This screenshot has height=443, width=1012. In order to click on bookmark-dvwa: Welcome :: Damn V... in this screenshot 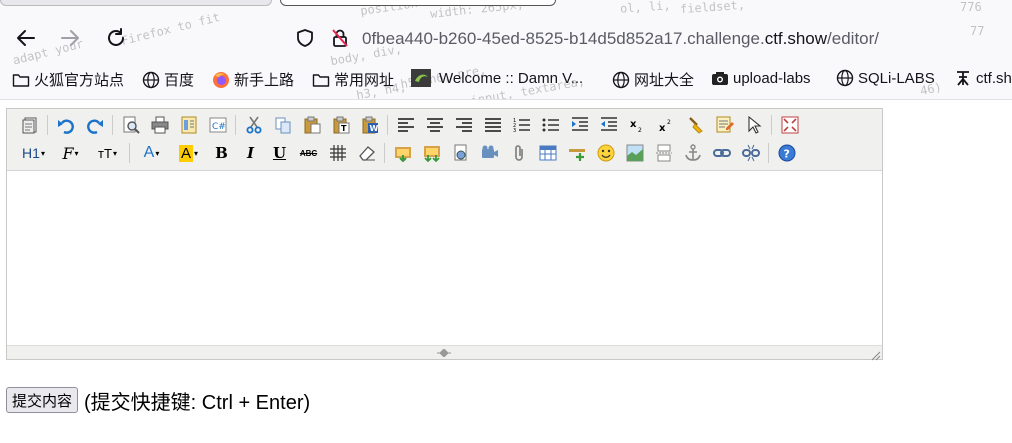, I will do `click(497, 78)`.